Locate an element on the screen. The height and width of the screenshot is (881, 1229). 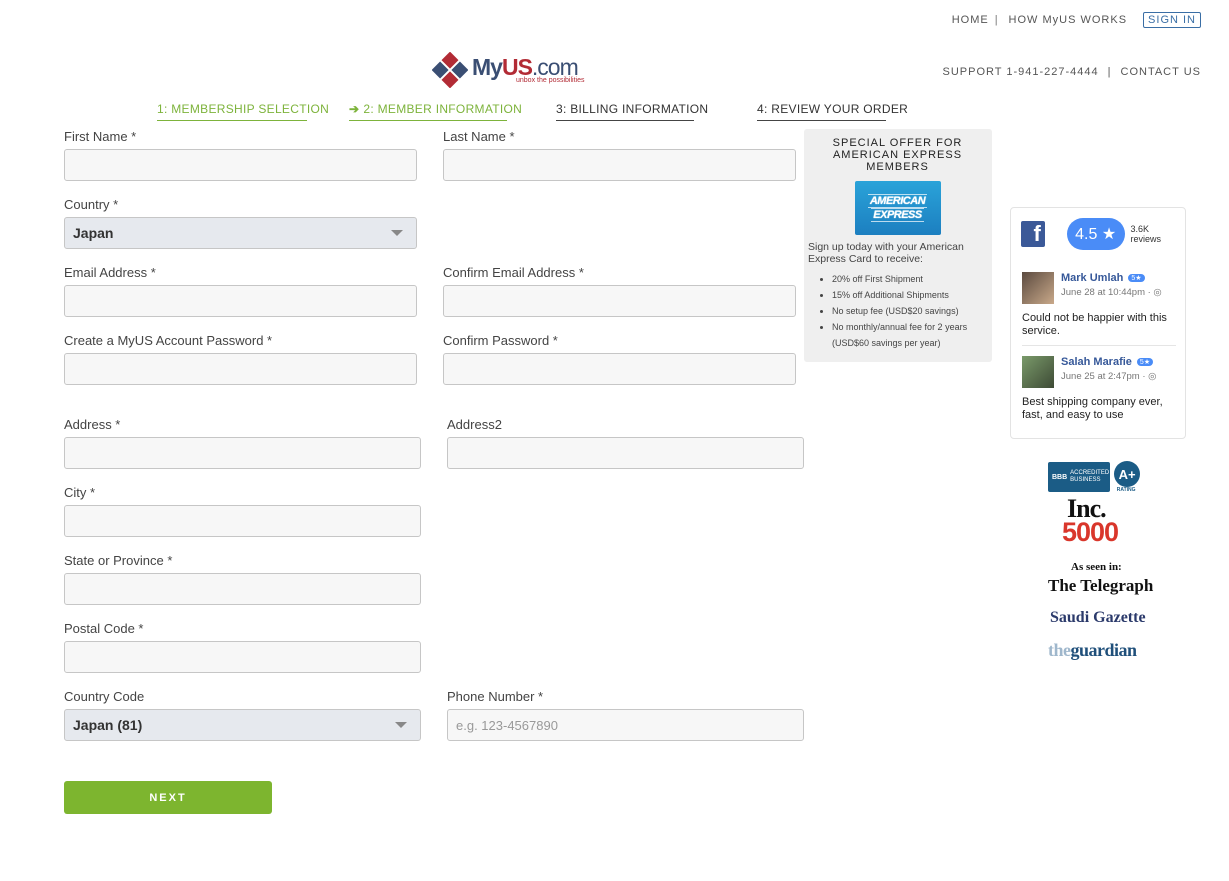
country-code-label: Country Code is located at coordinates (104, 696).